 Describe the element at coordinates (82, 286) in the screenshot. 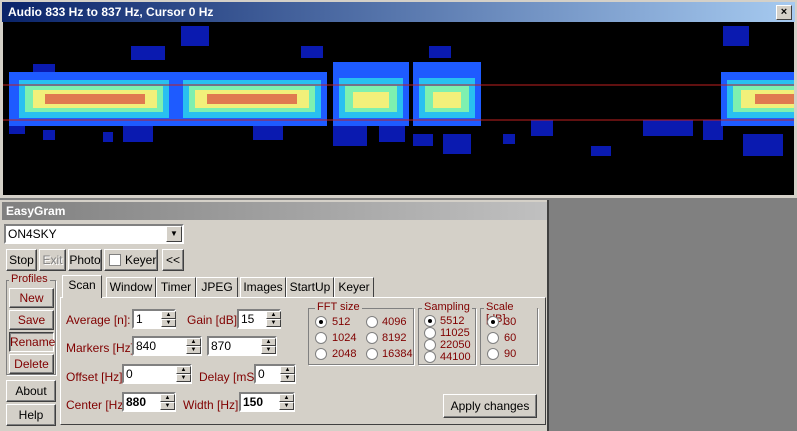

I see `tab-scan: Scan` at that location.